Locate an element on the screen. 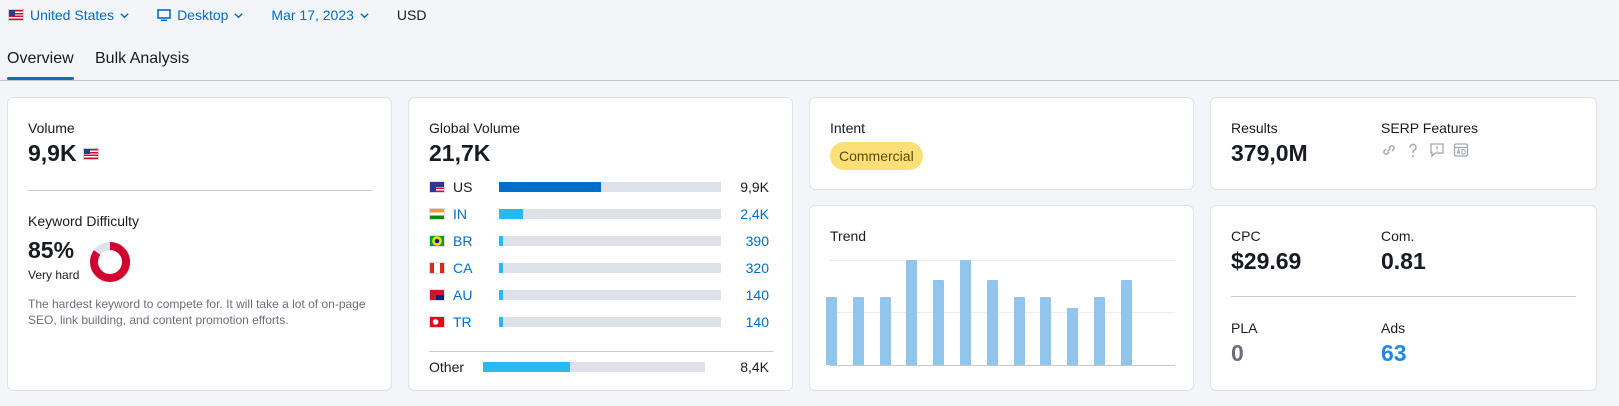 The image size is (1619, 406). trend-gridline is located at coordinates (1002, 365).